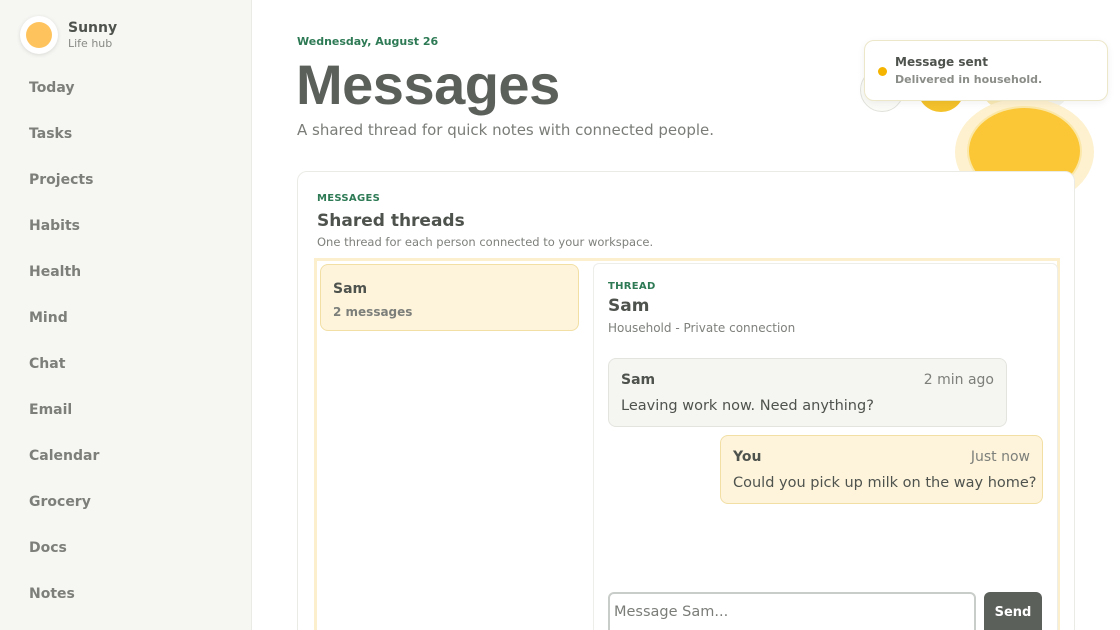  Describe the element at coordinates (126, 273) in the screenshot. I see `sidebar-item-health: Health` at that location.